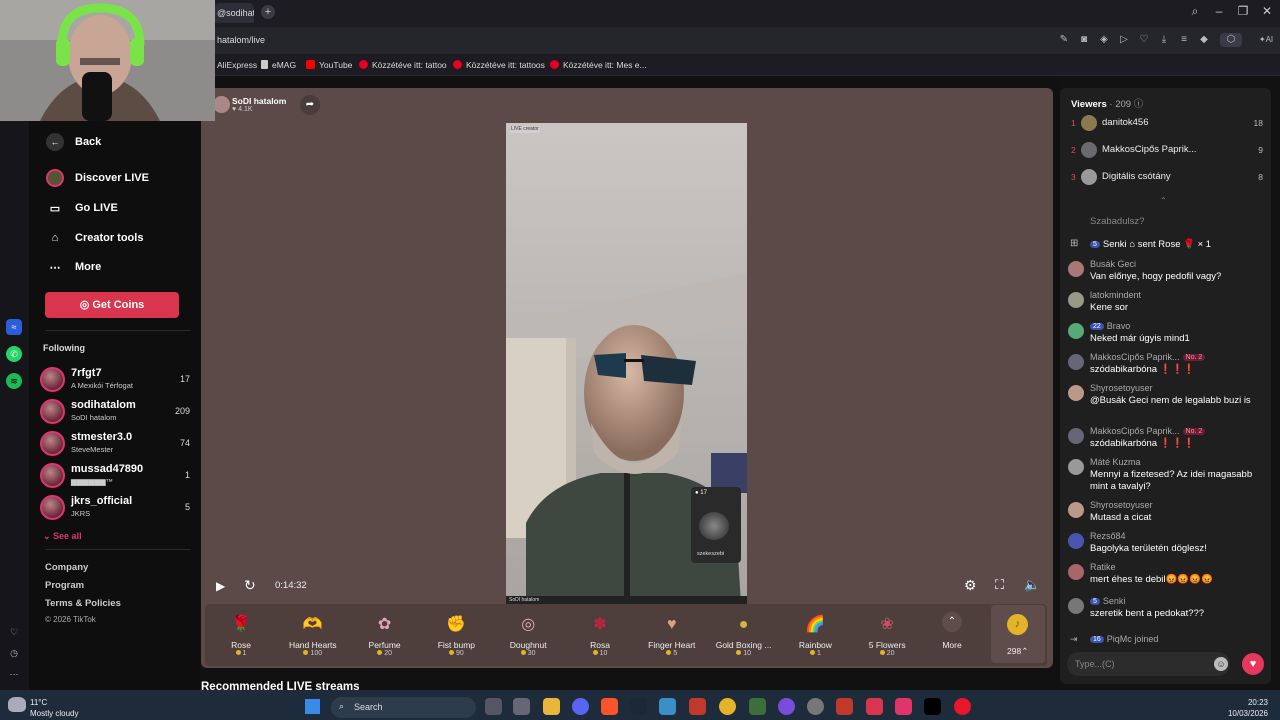  I want to click on settings-icon: ⚙, so click(970, 585).